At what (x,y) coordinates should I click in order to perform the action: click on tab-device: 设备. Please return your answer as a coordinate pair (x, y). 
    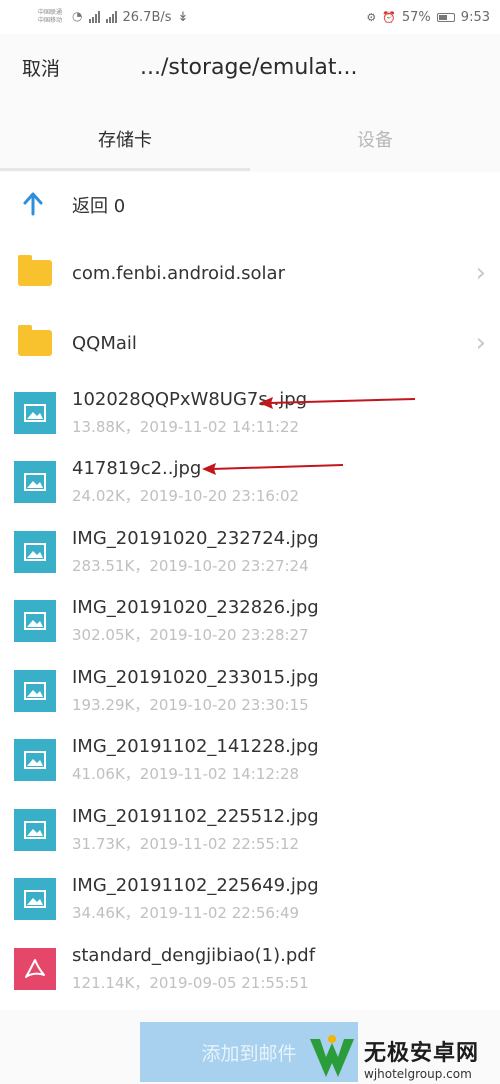
    Looking at the image, I should click on (375, 136).